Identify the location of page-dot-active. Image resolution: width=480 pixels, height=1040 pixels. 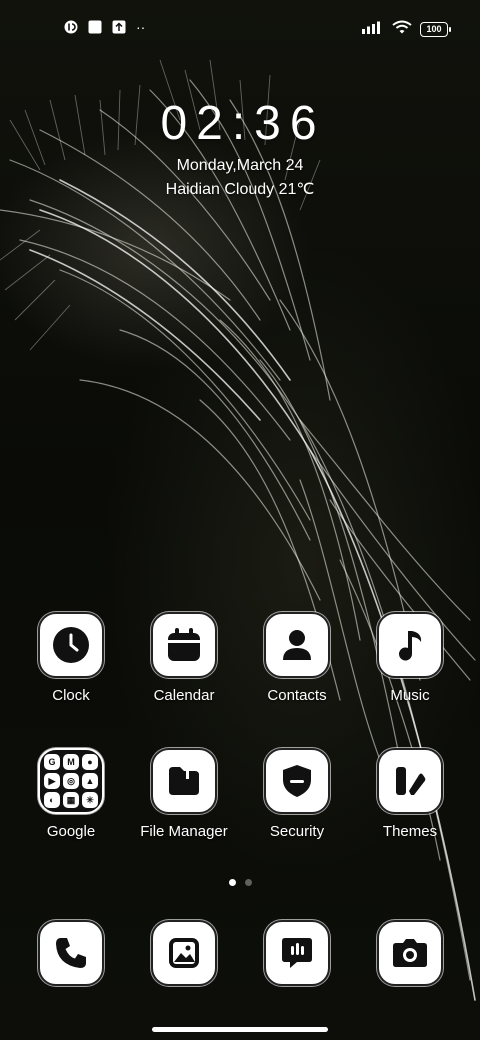
(232, 882).